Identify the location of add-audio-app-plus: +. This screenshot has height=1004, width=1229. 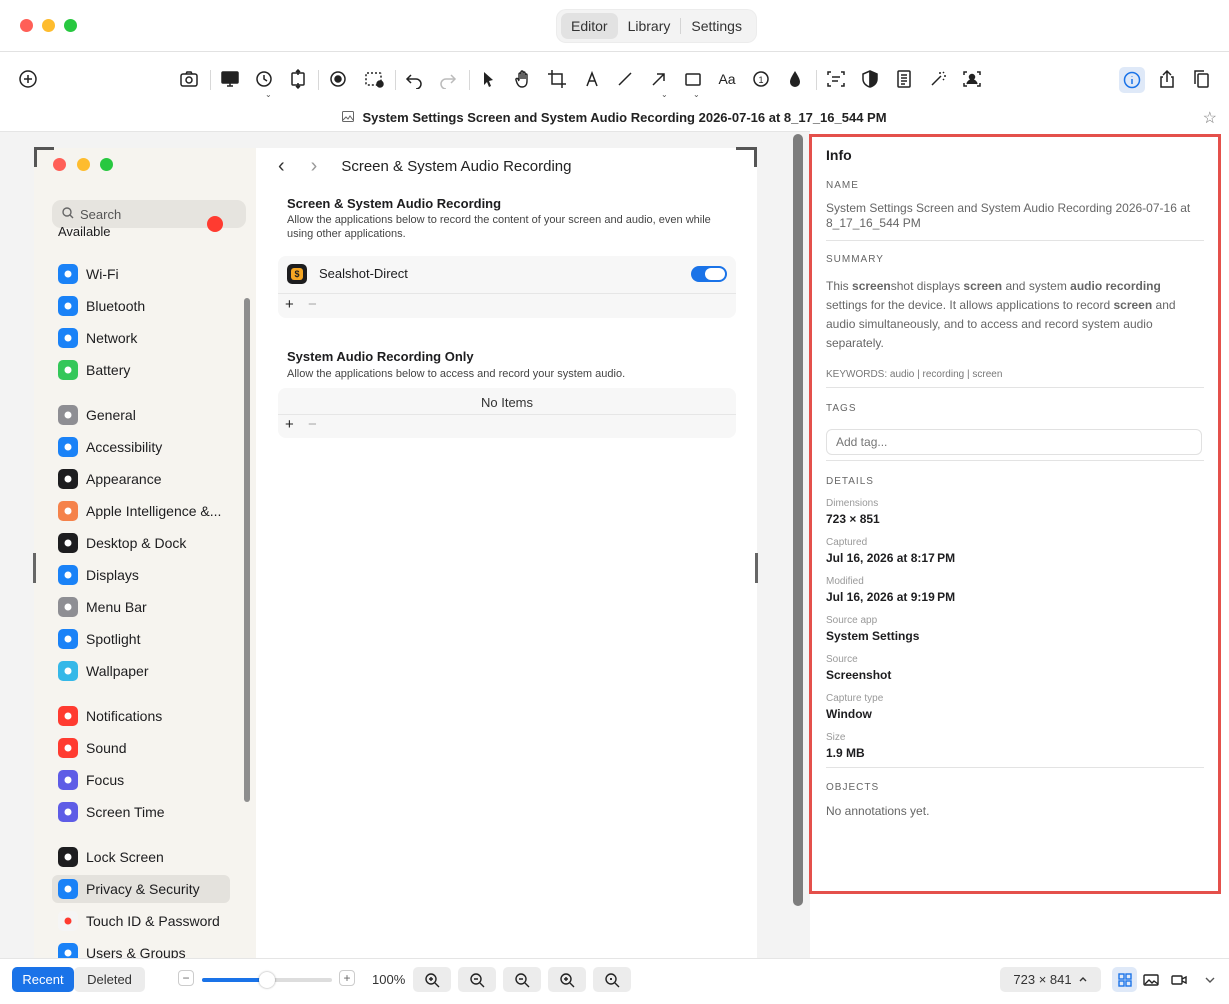
(289, 424).